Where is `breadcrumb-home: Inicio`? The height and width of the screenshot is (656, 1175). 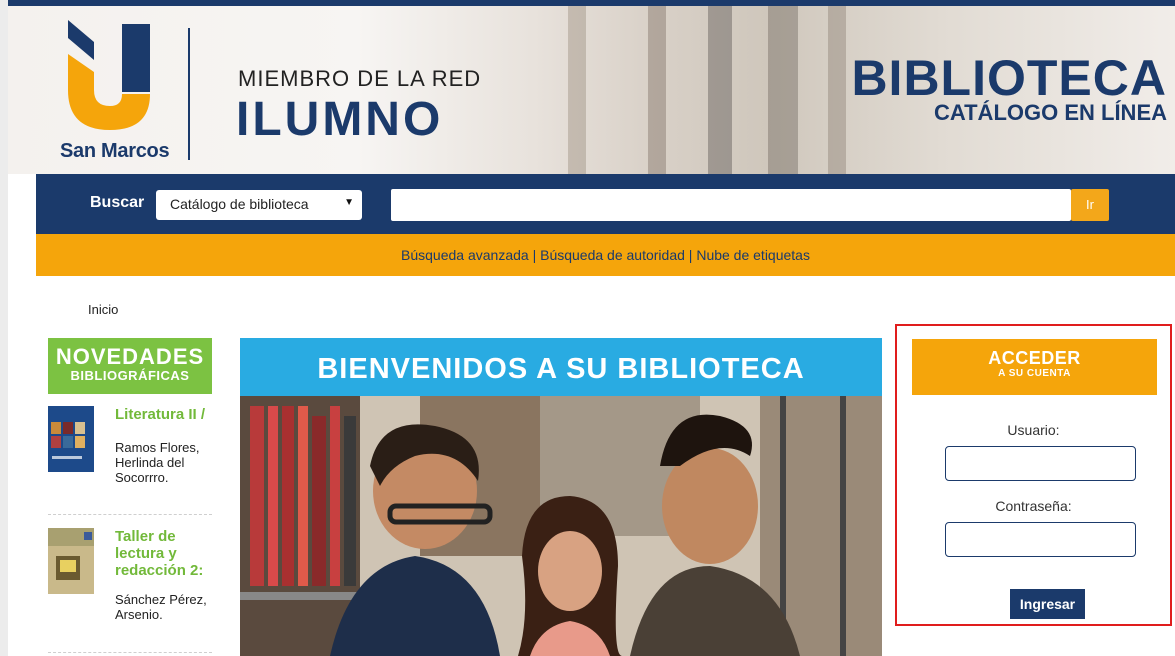
breadcrumb-home: Inicio is located at coordinates (103, 309).